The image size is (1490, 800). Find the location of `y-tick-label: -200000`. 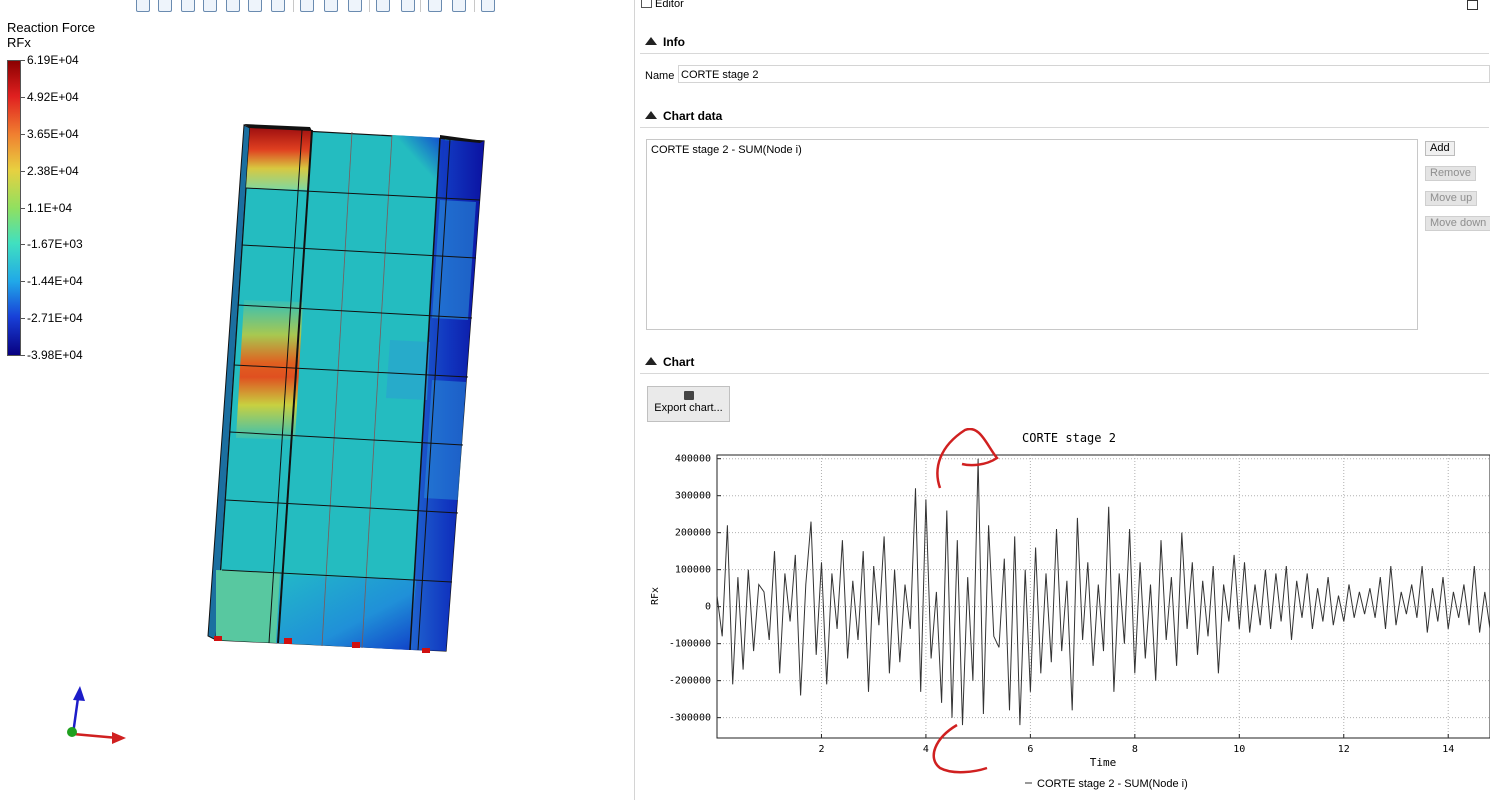

y-tick-label: -200000 is located at coordinates (690, 681).